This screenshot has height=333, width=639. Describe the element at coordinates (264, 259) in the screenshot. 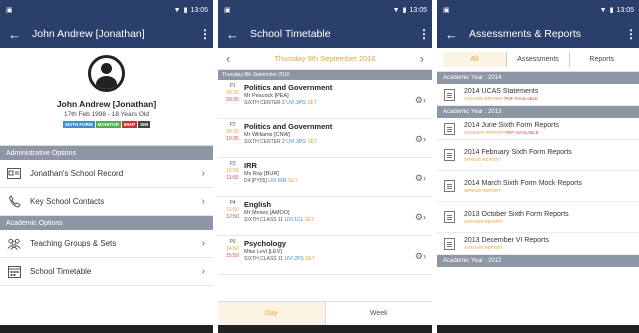

I see `room-name: SIXTH CLASS 11` at that location.